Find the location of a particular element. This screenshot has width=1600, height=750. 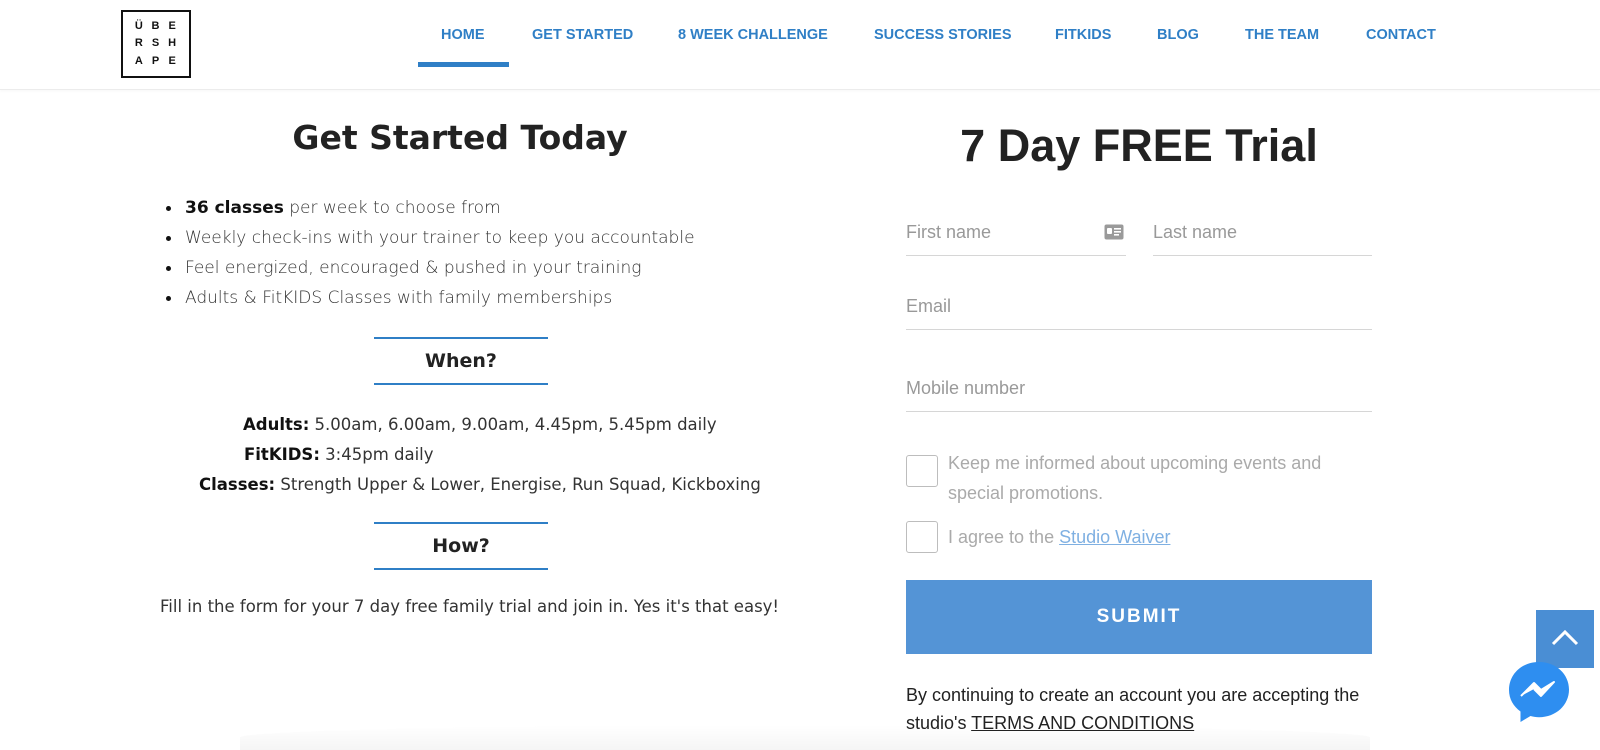

bullet-text: per week to choose from is located at coordinates (392, 208).